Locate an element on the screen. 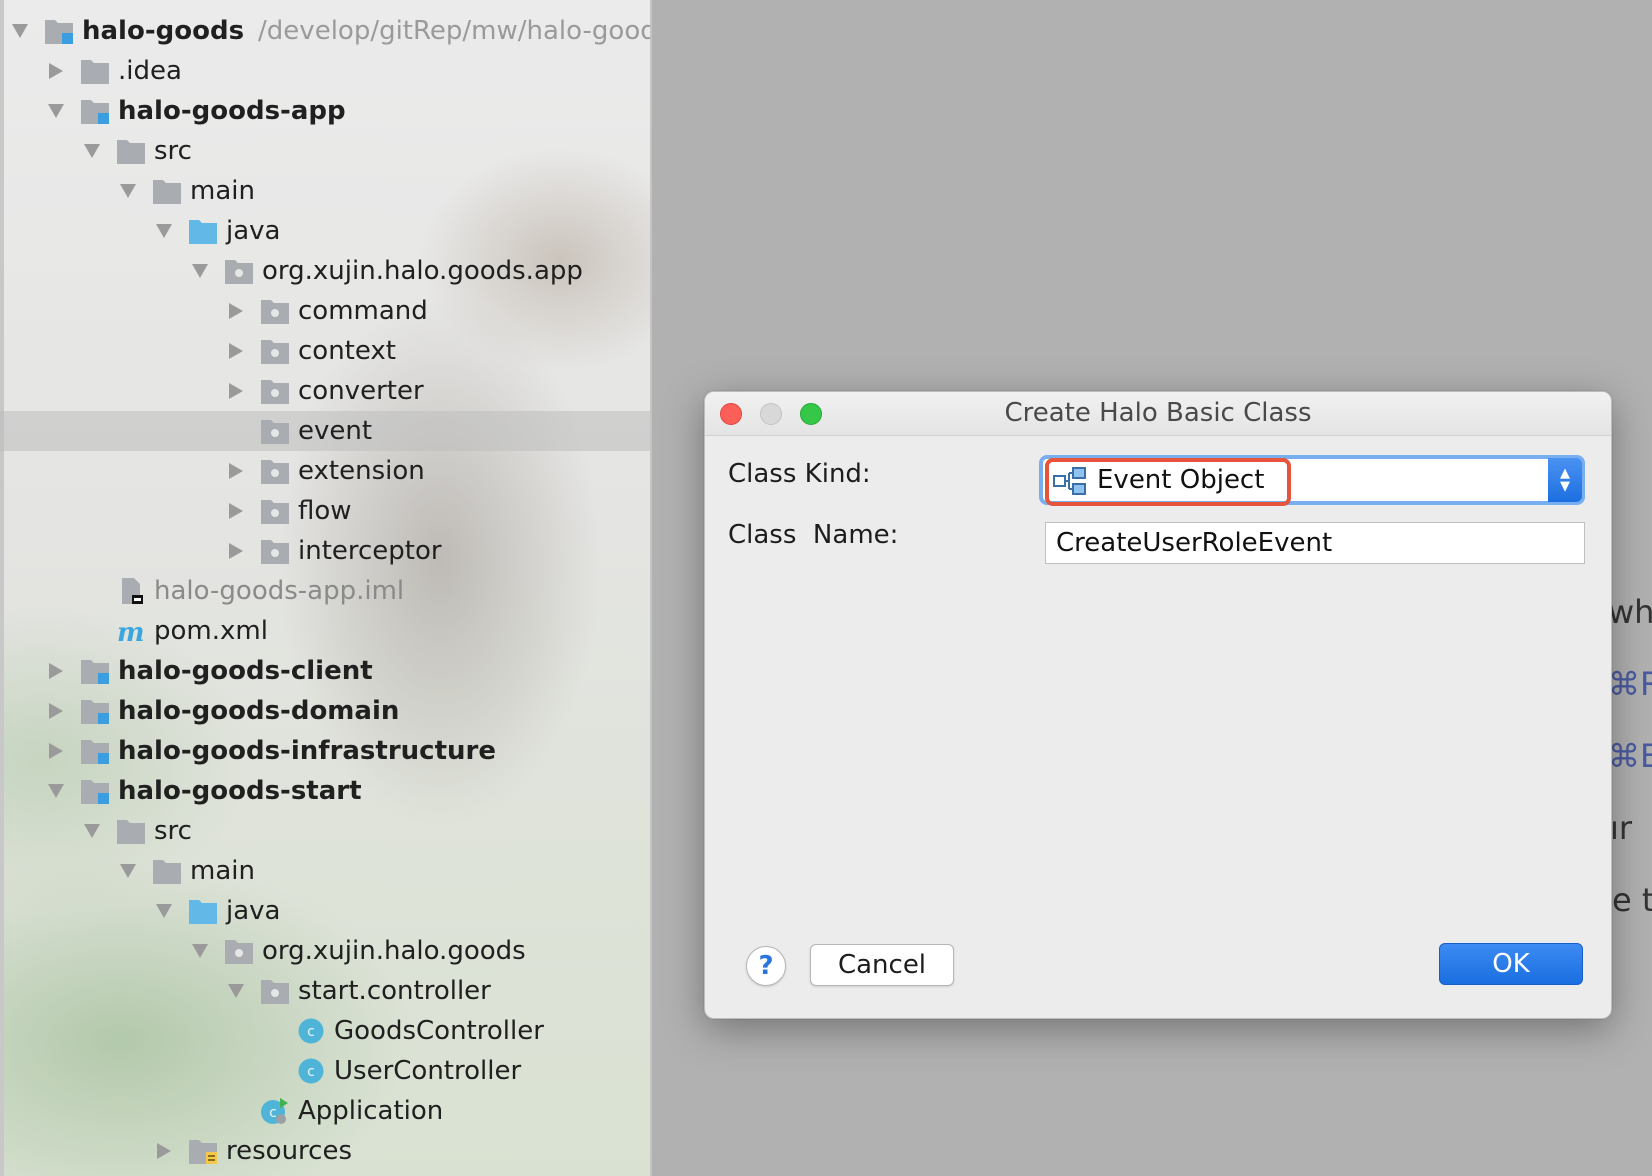 The height and width of the screenshot is (1176, 1652). tree-row-context: context is located at coordinates (325, 351).